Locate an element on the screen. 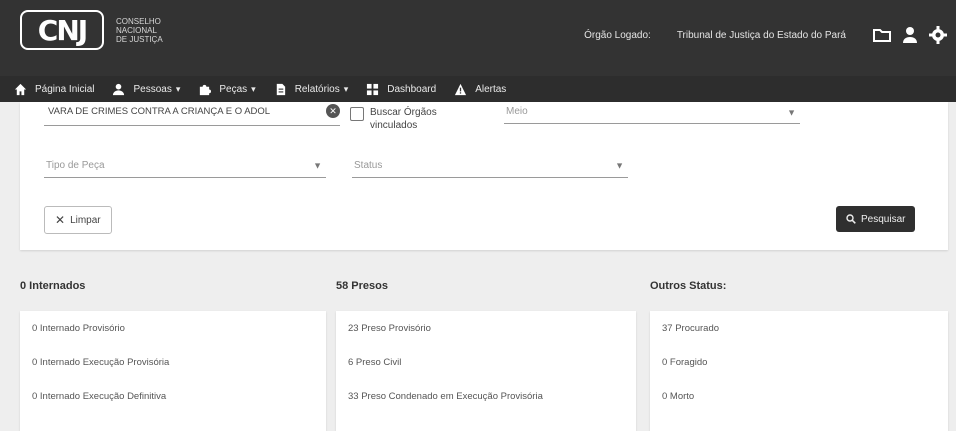 This screenshot has height=431, width=956. presos-title: 58 Presos is located at coordinates (362, 286).